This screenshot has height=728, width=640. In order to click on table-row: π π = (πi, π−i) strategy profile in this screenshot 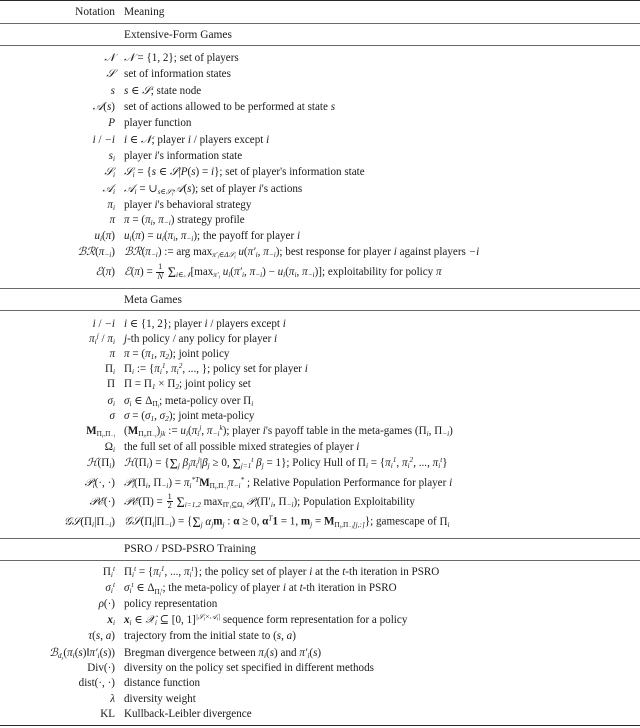, I will do `click(320, 220)`.